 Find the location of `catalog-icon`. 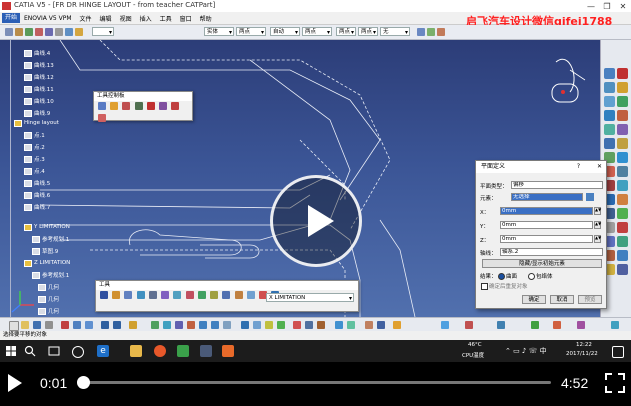

catalog-icon is located at coordinates (622, 255).